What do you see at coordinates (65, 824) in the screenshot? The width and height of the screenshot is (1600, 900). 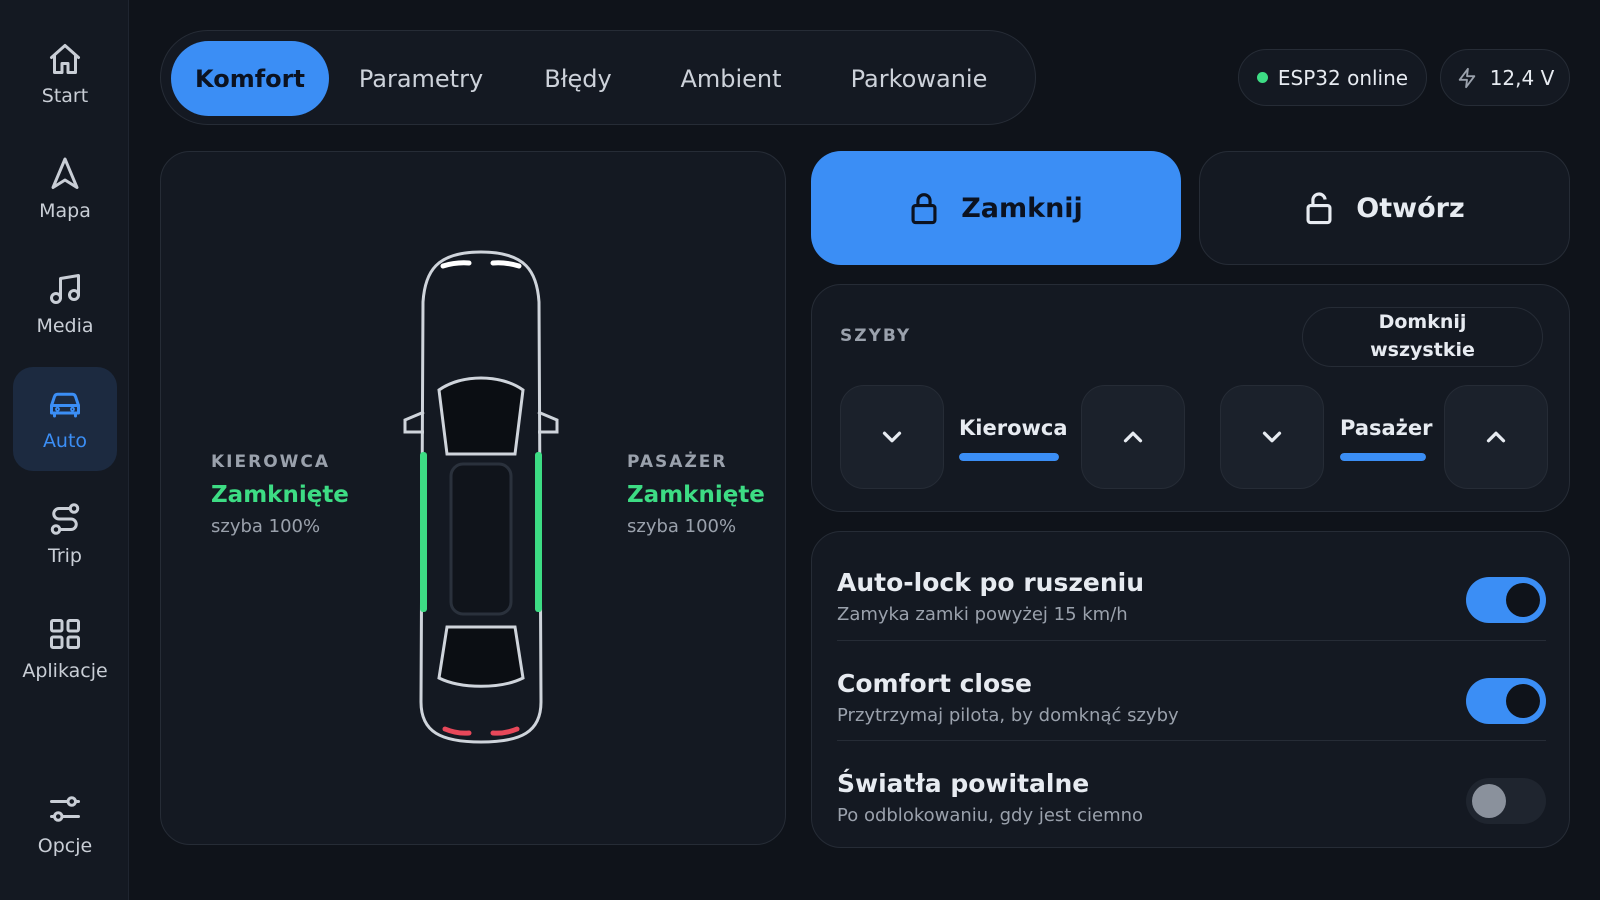 I see `sidebar-item-opcje: Opcje` at bounding box center [65, 824].